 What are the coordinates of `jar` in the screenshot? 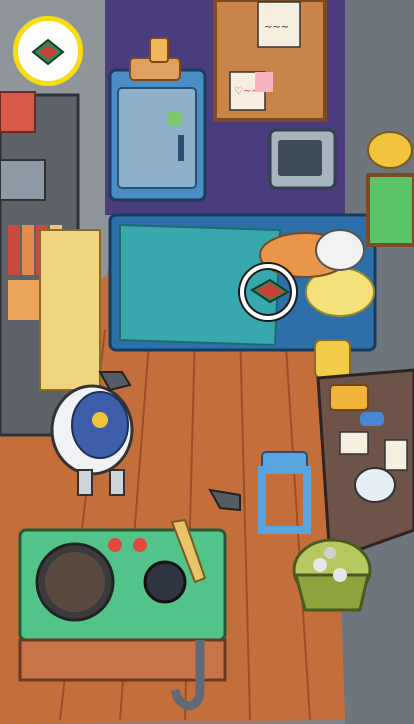 It's located at (159, 50).